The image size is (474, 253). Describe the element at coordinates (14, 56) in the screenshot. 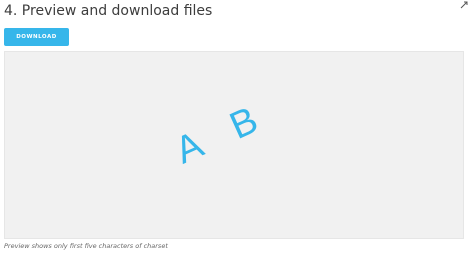

I see `preview-glyph-c: C` at that location.